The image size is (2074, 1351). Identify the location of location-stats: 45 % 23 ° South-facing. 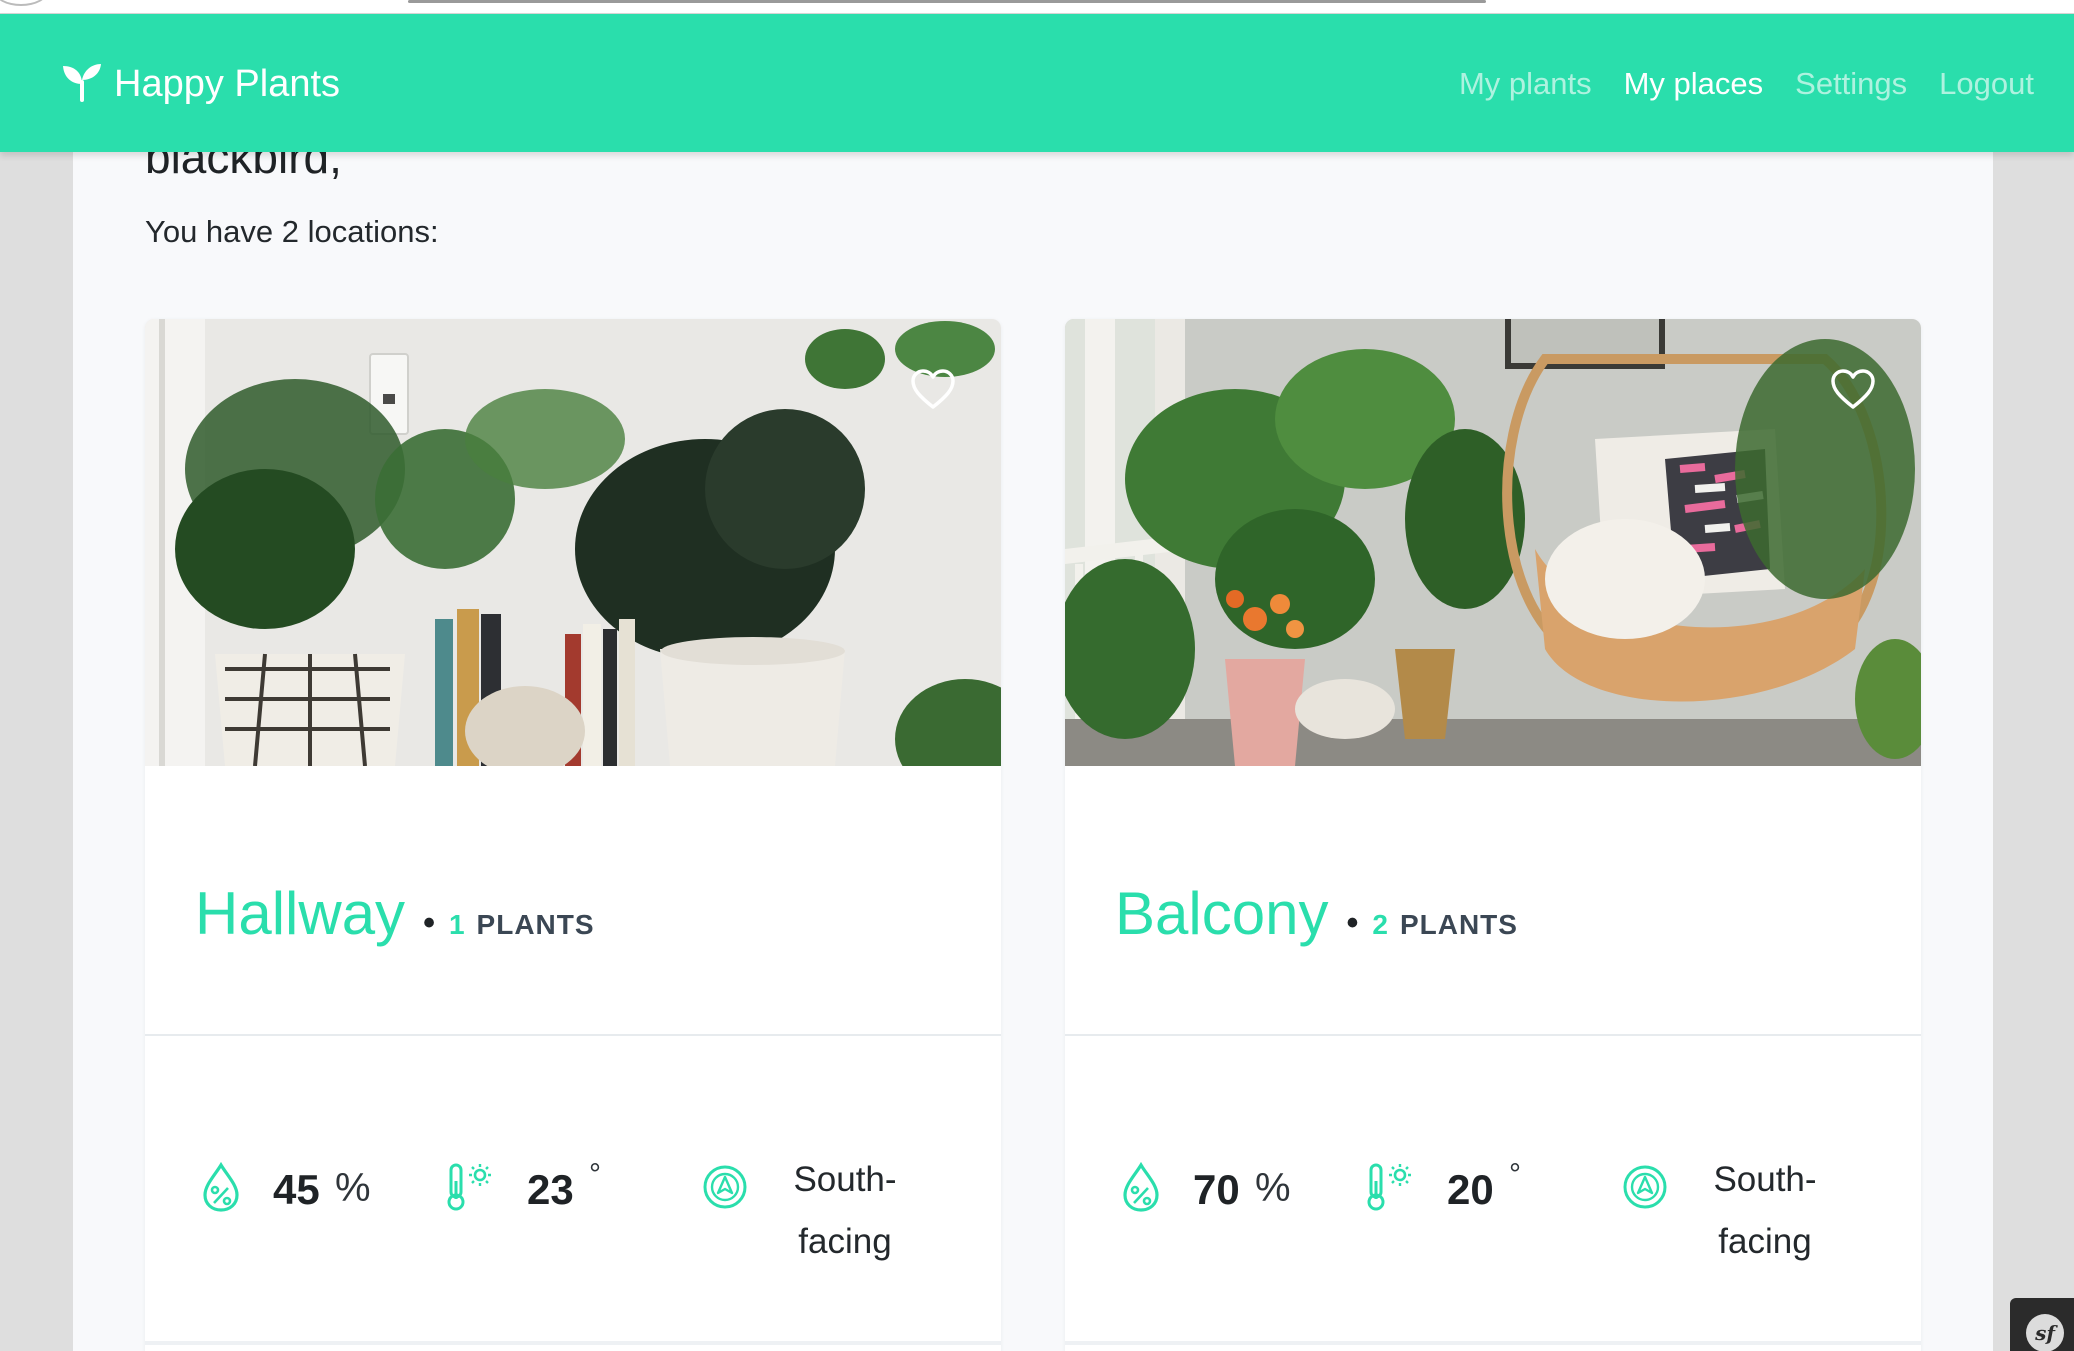
(573, 1186).